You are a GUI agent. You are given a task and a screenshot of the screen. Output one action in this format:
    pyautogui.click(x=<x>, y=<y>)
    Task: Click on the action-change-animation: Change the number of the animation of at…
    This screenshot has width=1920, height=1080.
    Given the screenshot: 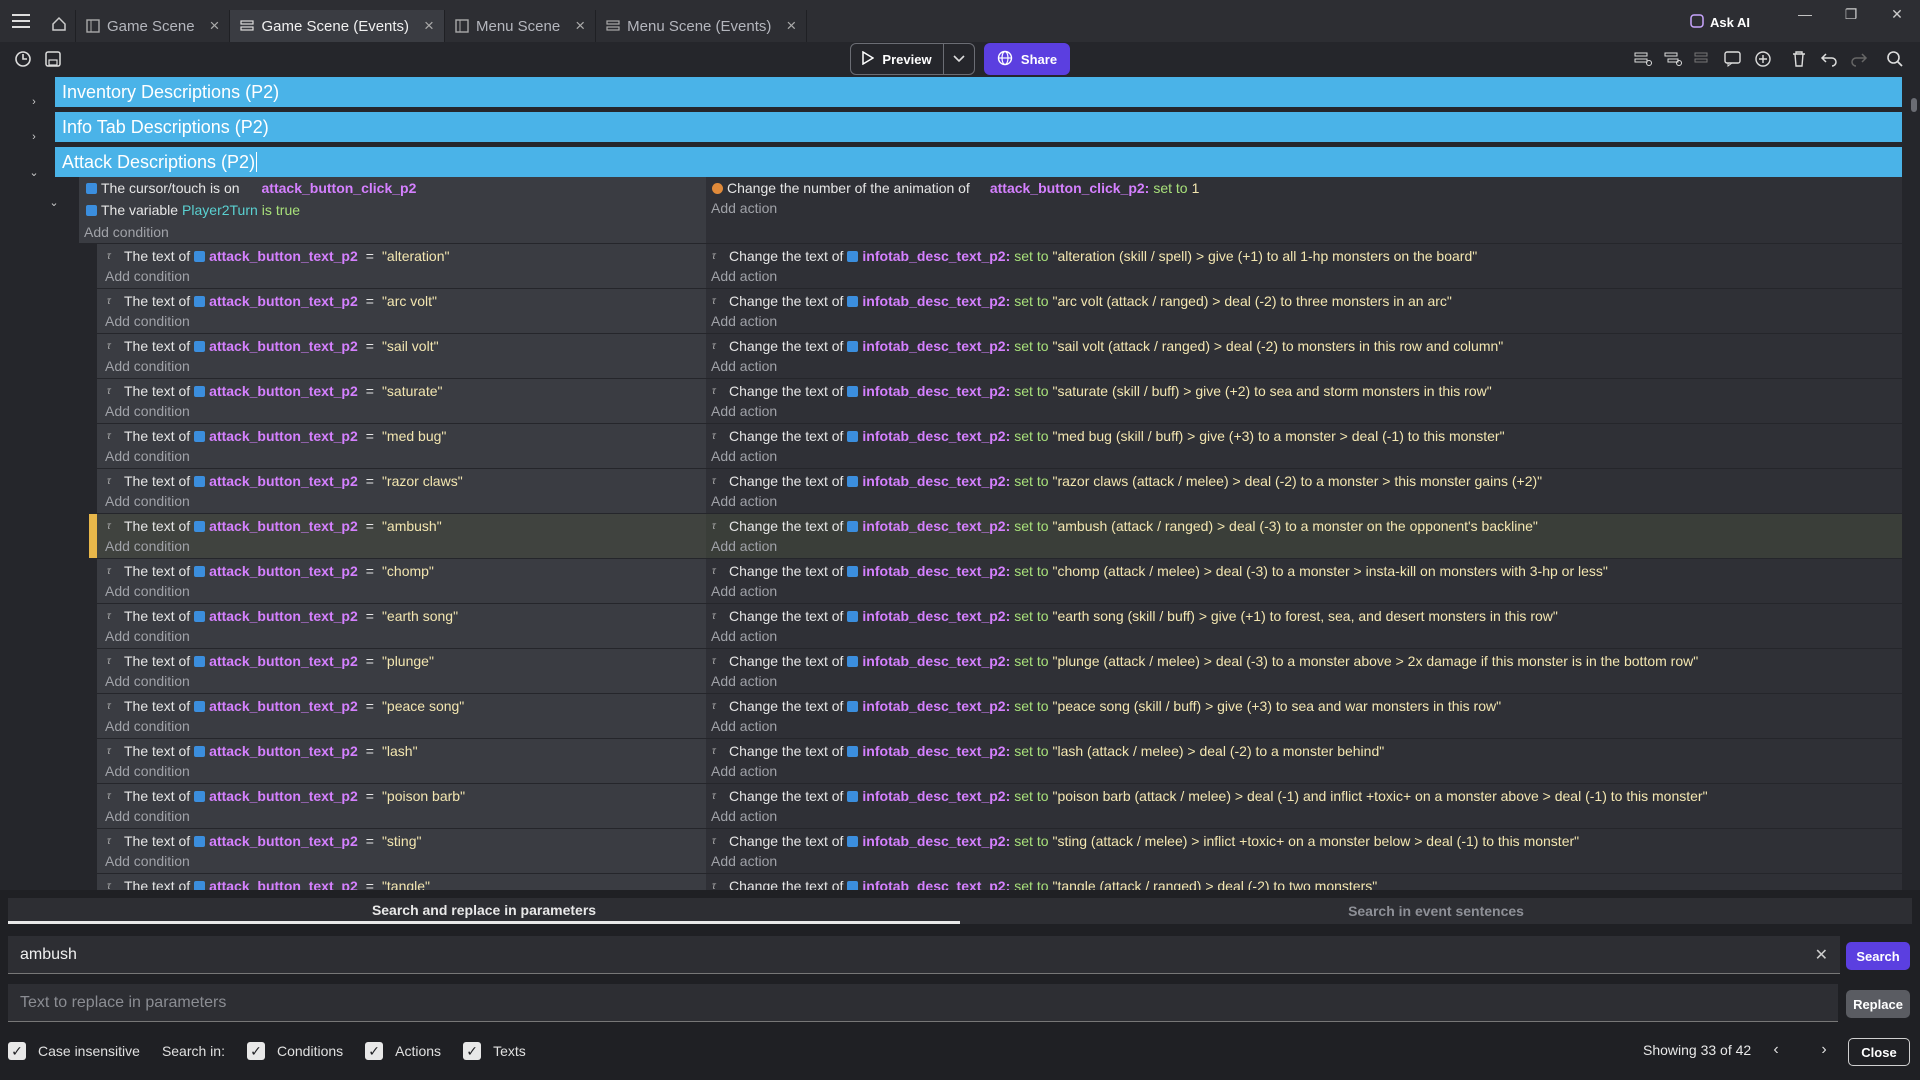 What is the action you would take?
    pyautogui.click(x=955, y=188)
    